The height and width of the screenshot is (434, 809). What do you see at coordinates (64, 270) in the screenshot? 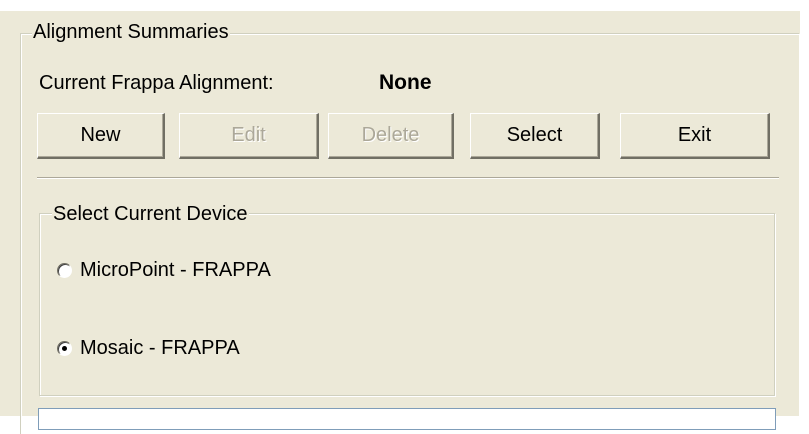
I see `micropoint-radio-button` at bounding box center [64, 270].